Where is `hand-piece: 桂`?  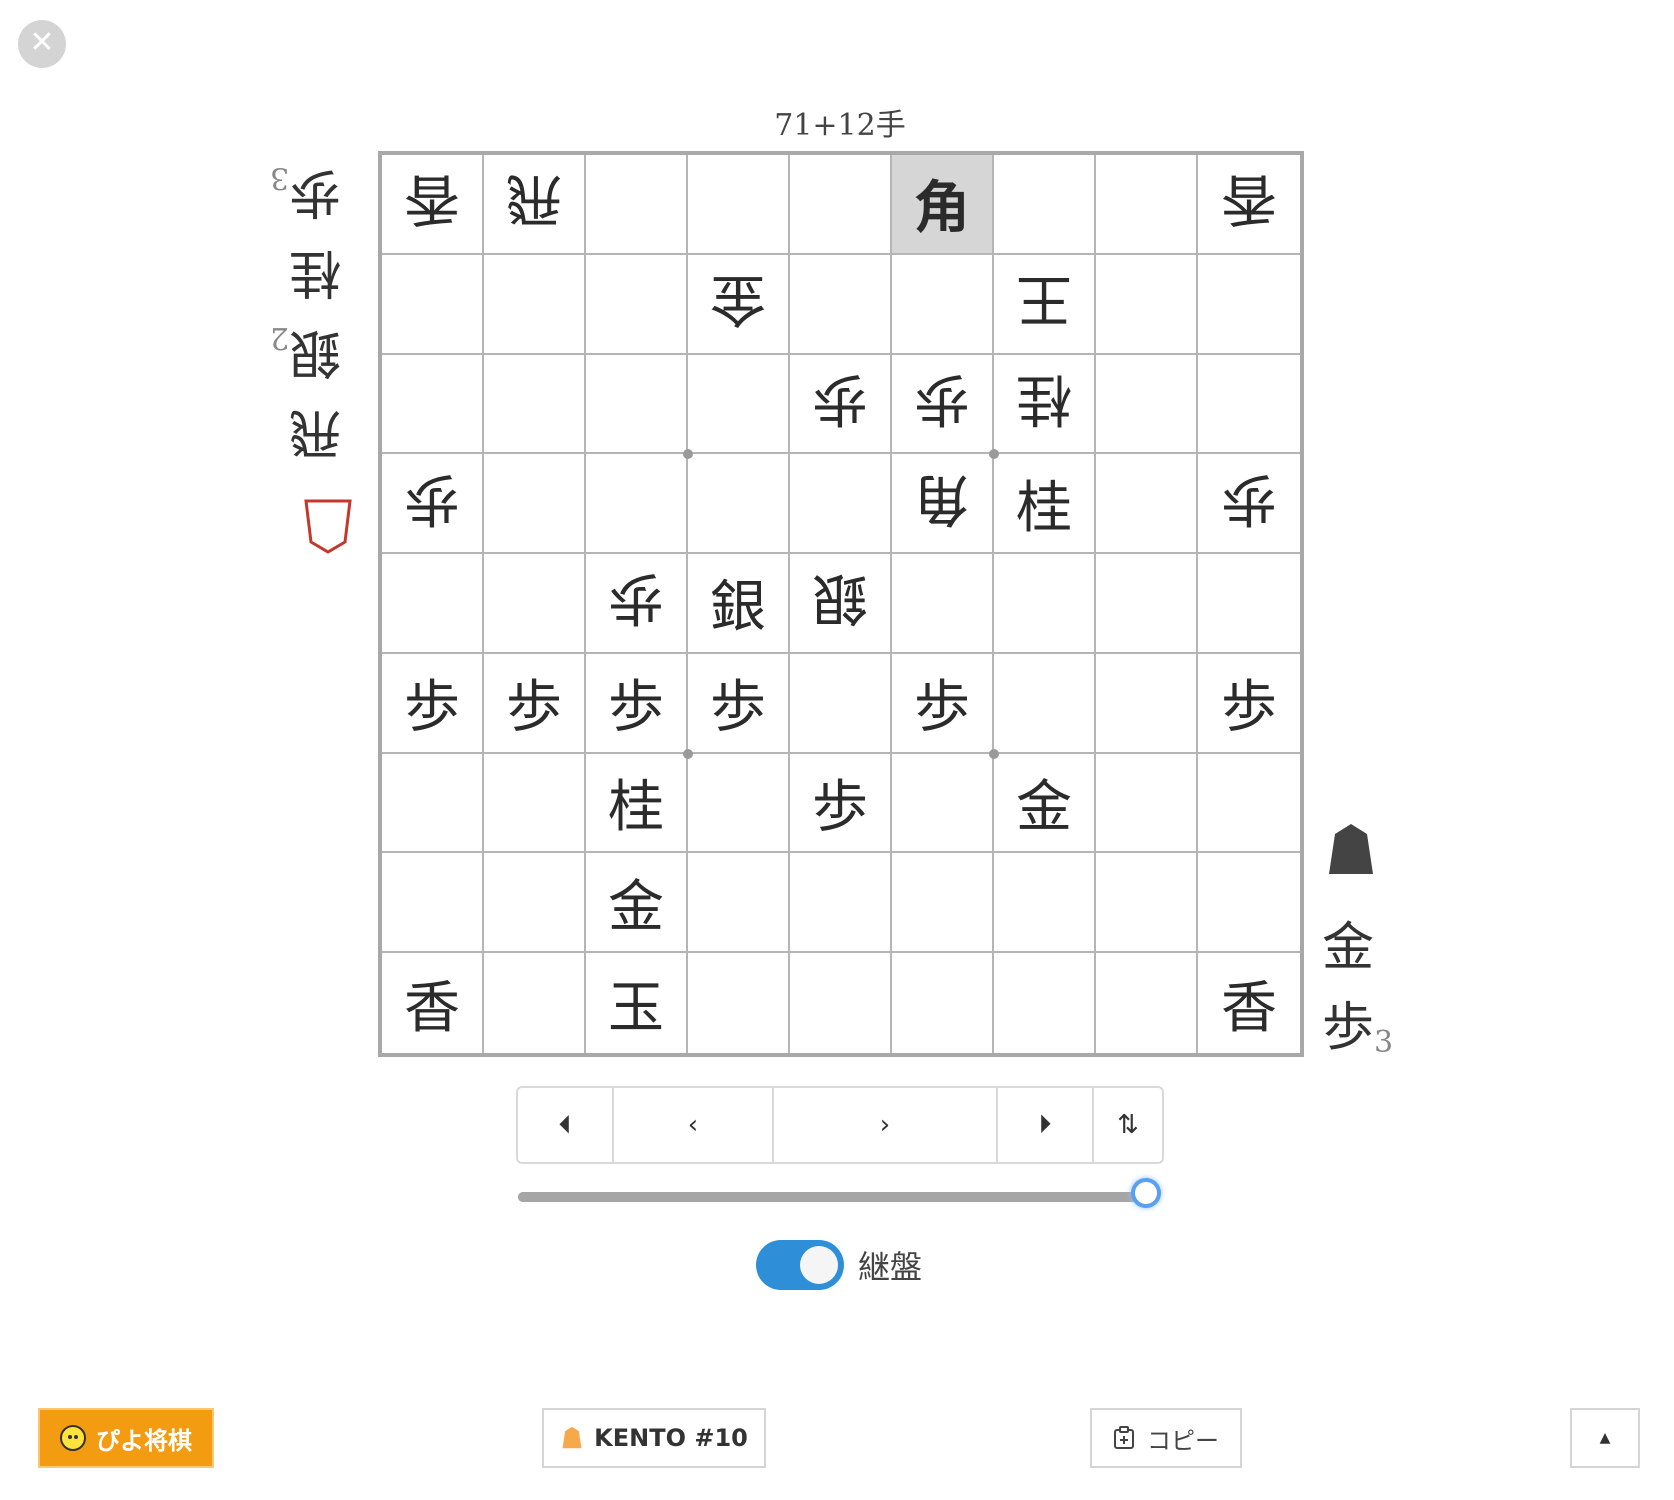
hand-piece: 桂 is located at coordinates (305, 280).